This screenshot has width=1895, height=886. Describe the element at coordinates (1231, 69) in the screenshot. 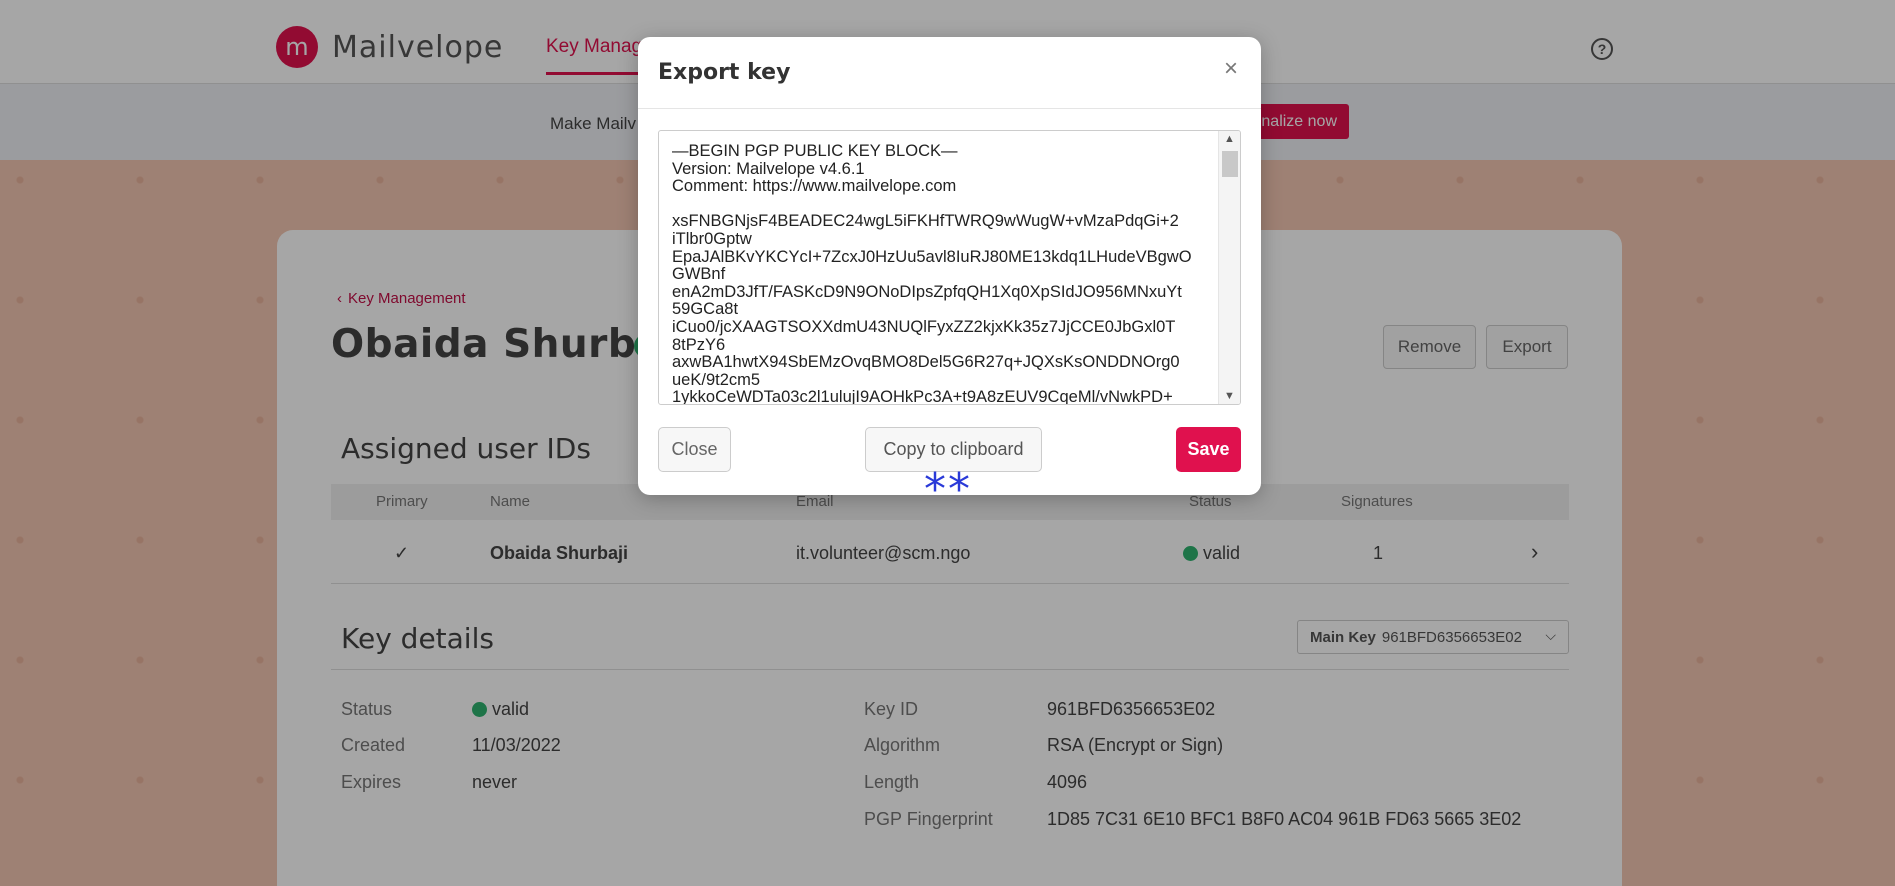

I see `close-icon: ×` at that location.